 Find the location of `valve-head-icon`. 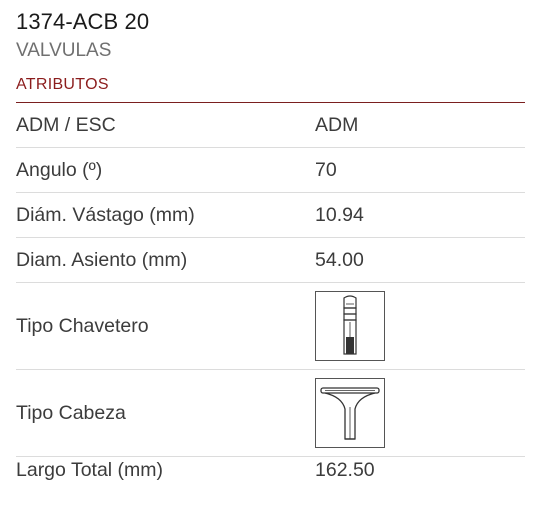

valve-head-icon is located at coordinates (350, 413).